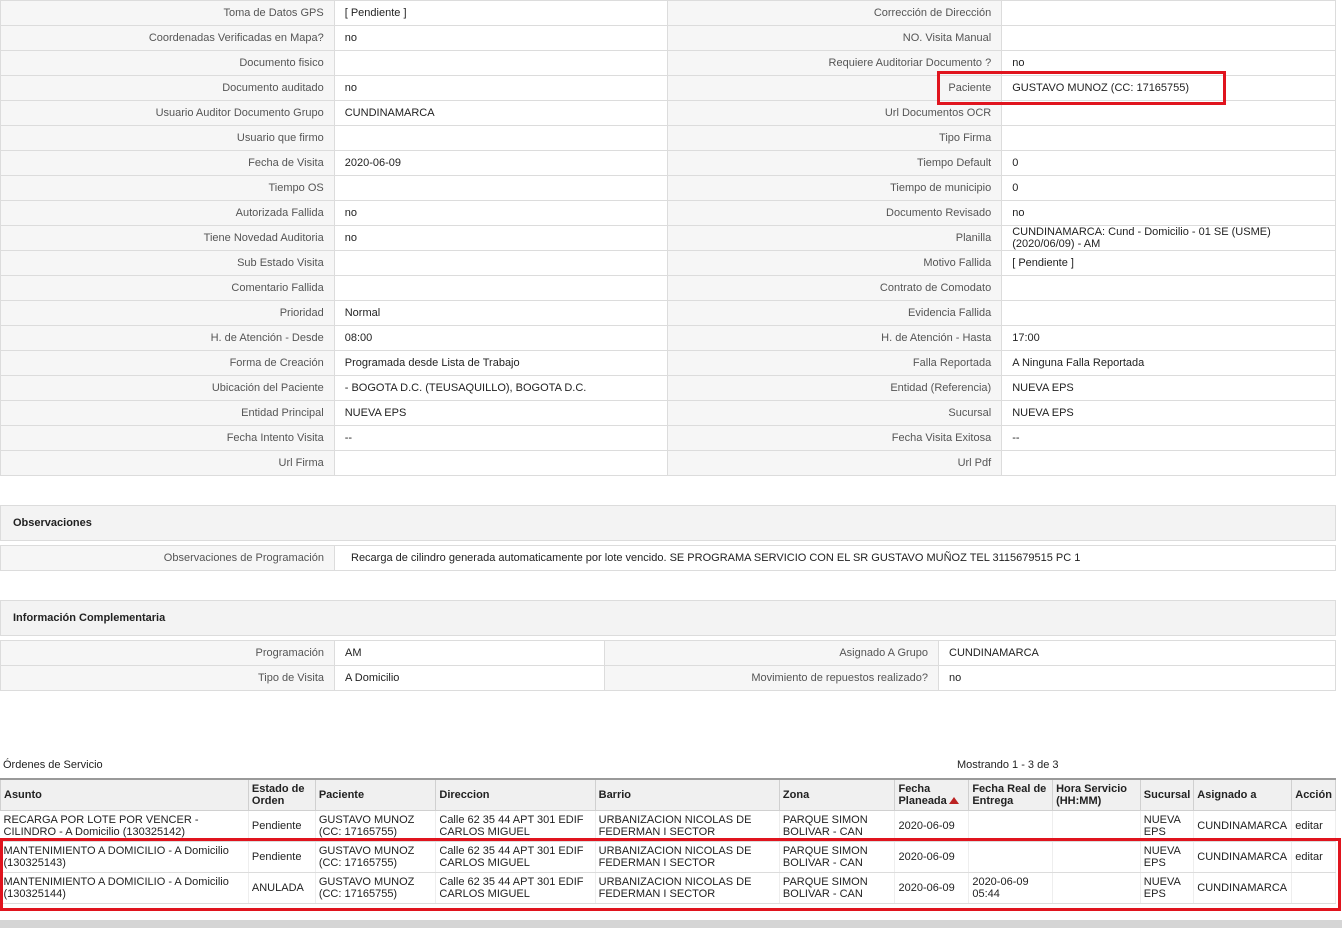 This screenshot has width=1342, height=928. What do you see at coordinates (1011, 794) in the screenshot?
I see `orders-column-header: Fecha Real de Entrega` at bounding box center [1011, 794].